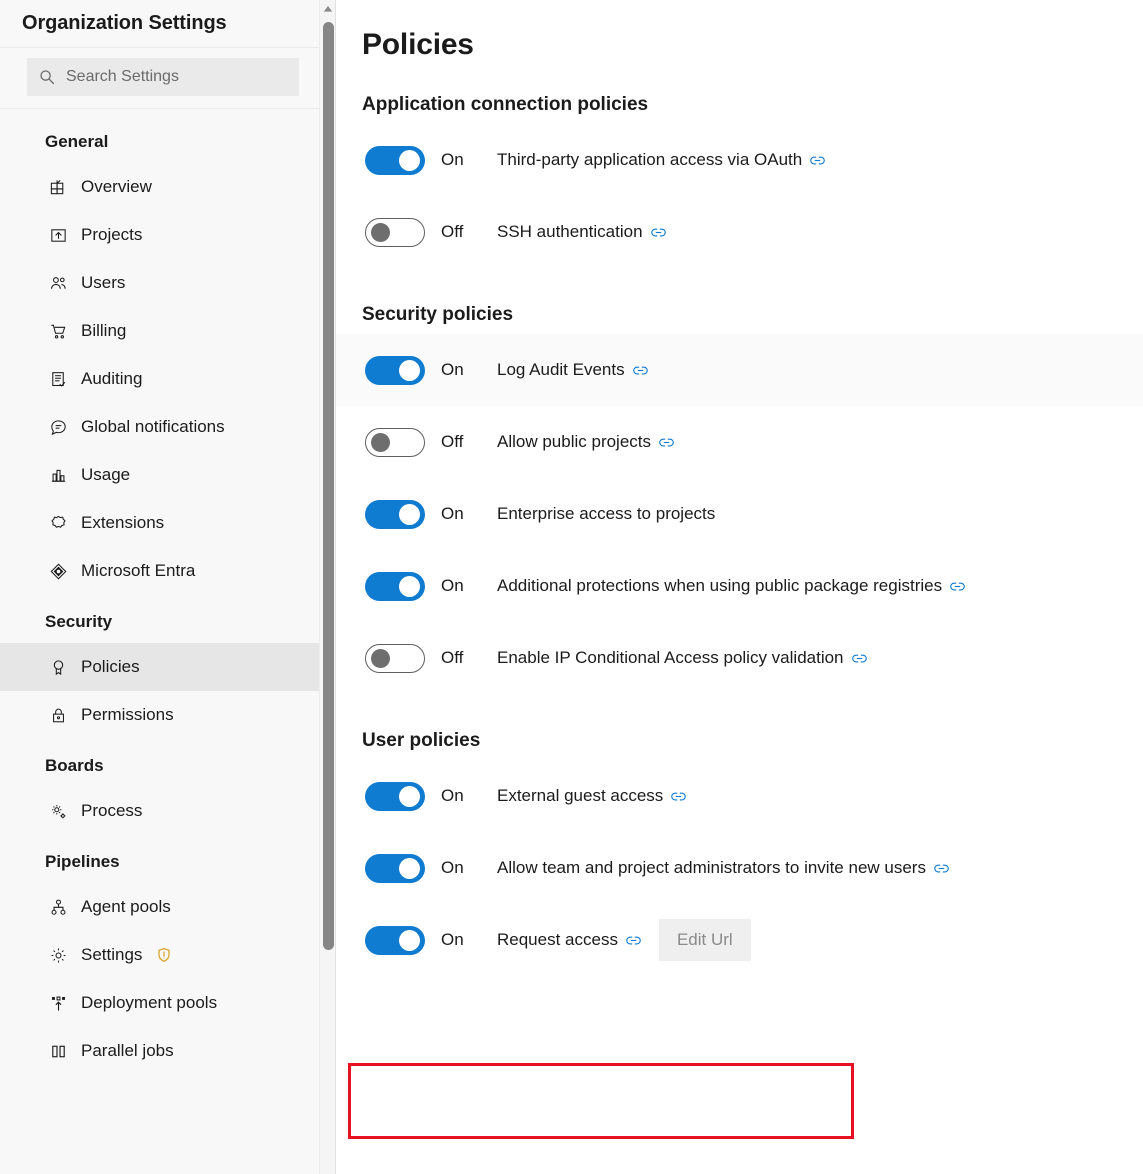  I want to click on auditing-icon, so click(58, 379).